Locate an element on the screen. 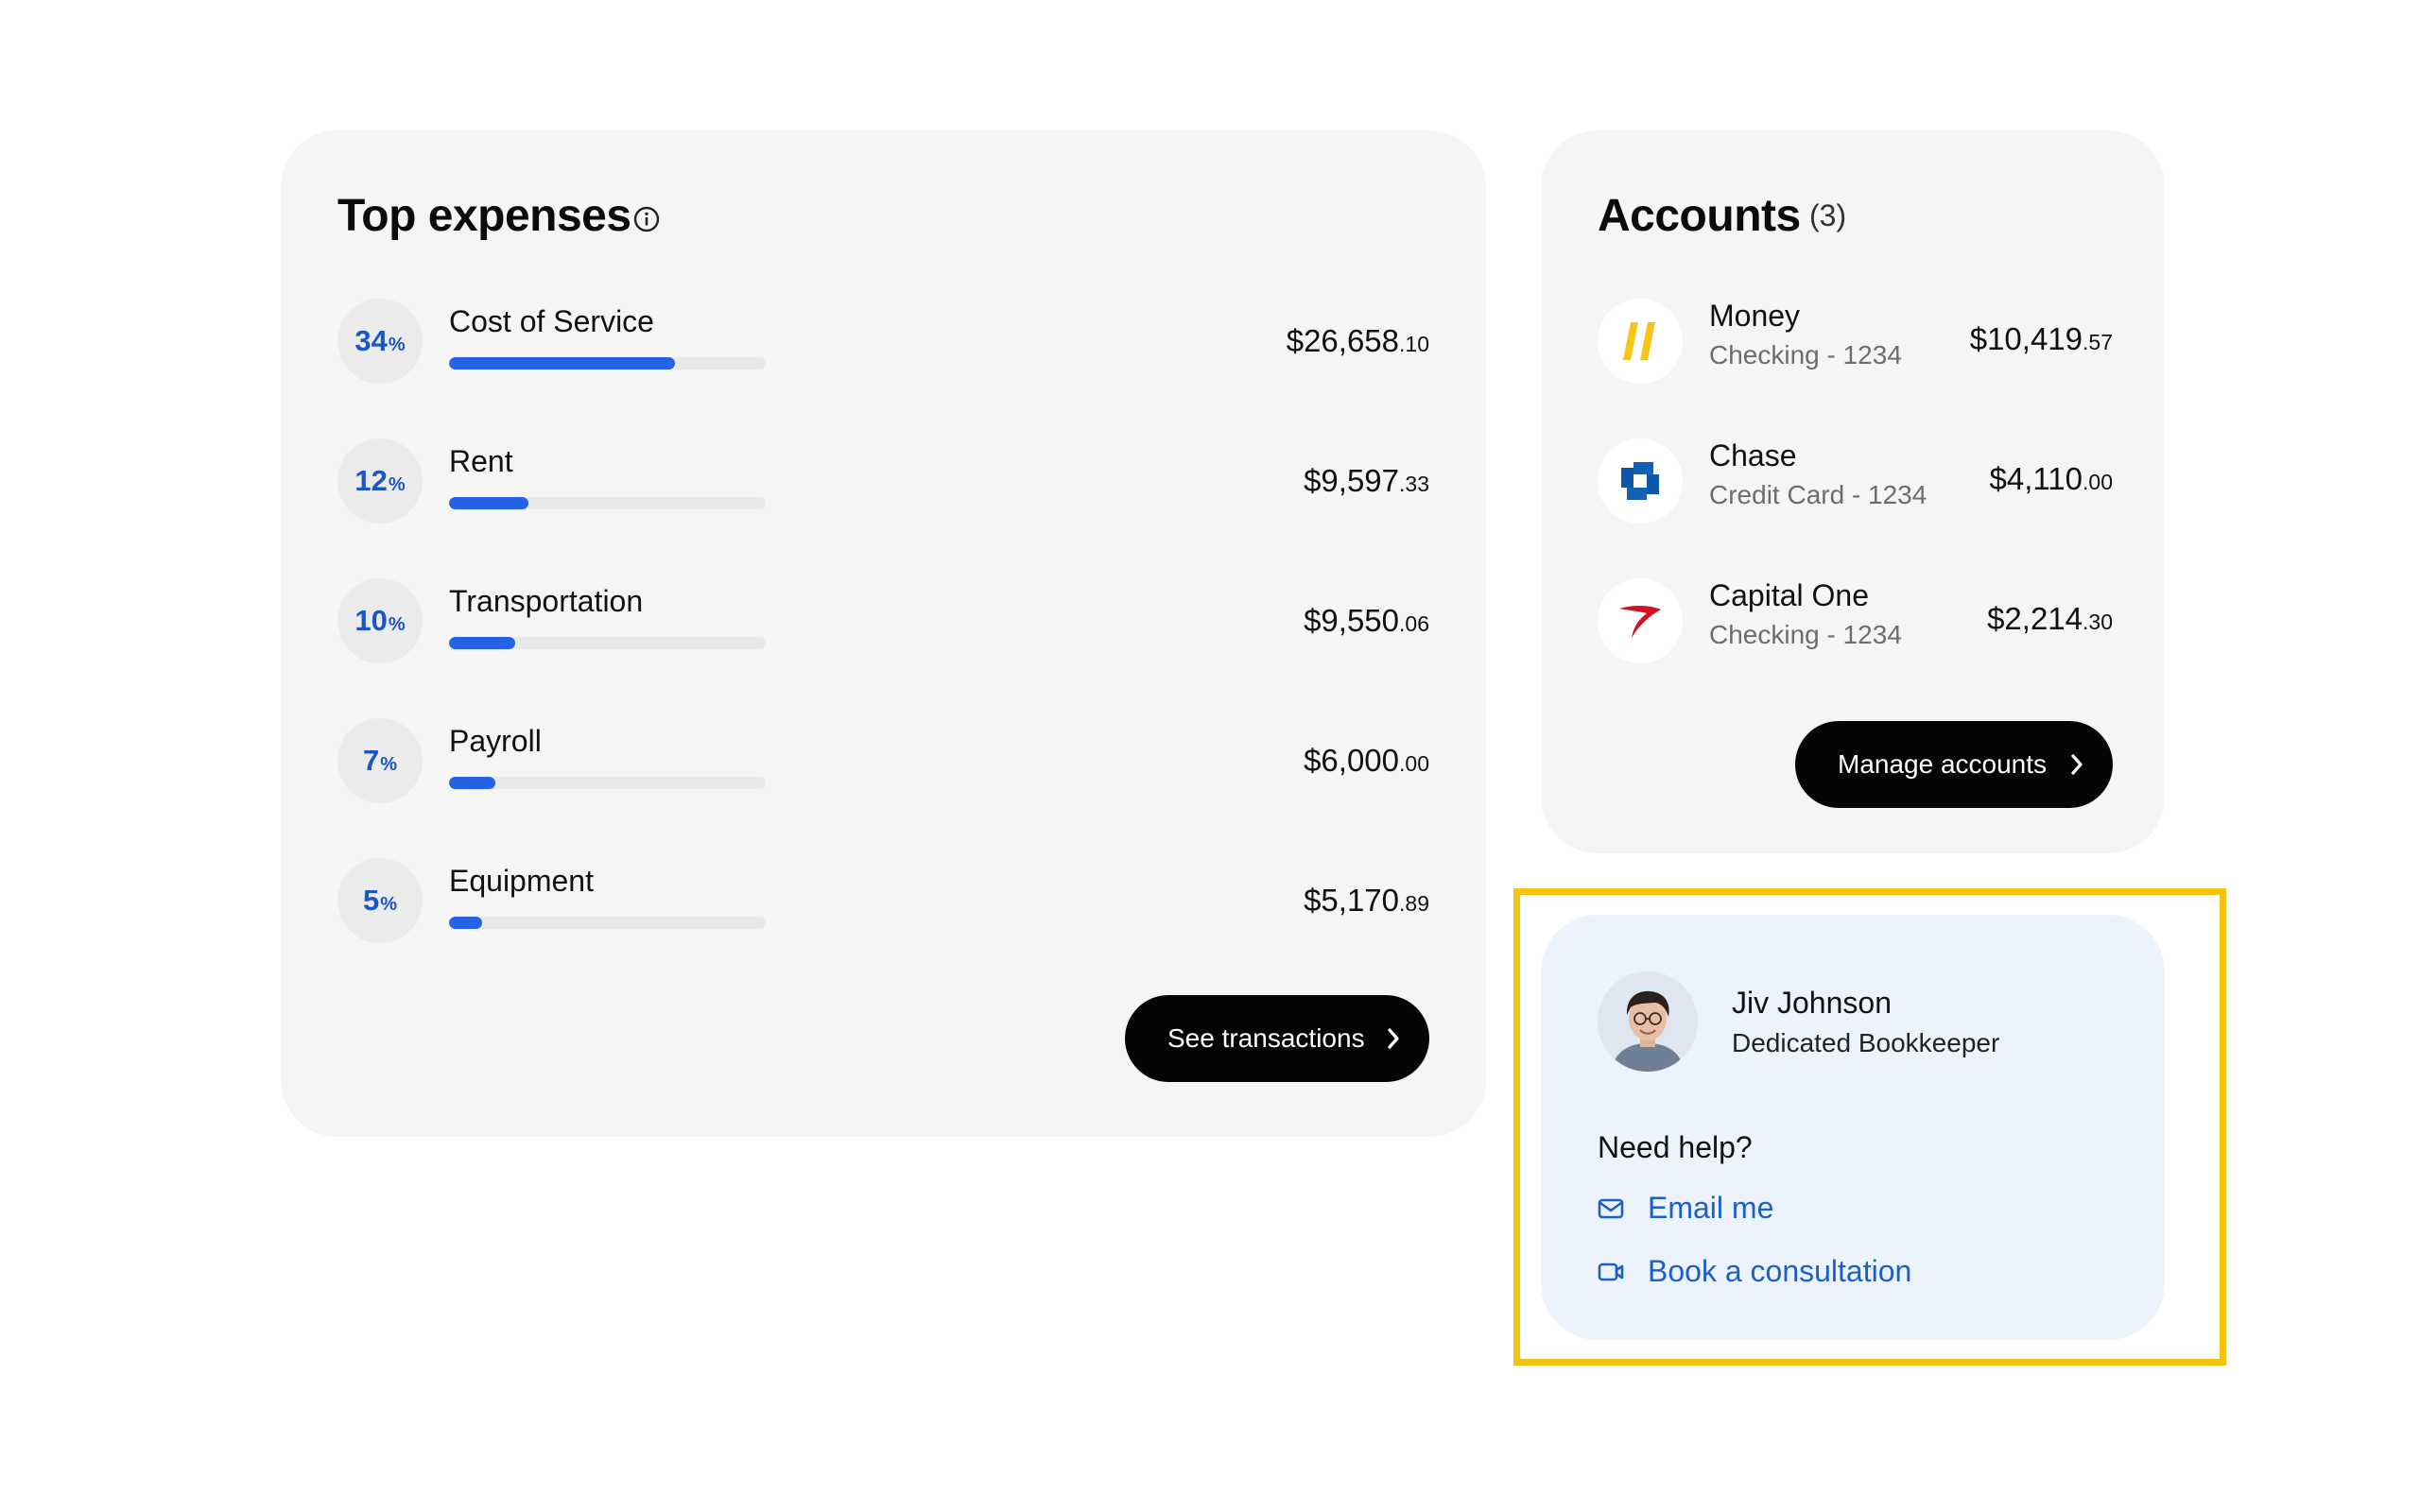  info-icon is located at coordinates (646, 219).